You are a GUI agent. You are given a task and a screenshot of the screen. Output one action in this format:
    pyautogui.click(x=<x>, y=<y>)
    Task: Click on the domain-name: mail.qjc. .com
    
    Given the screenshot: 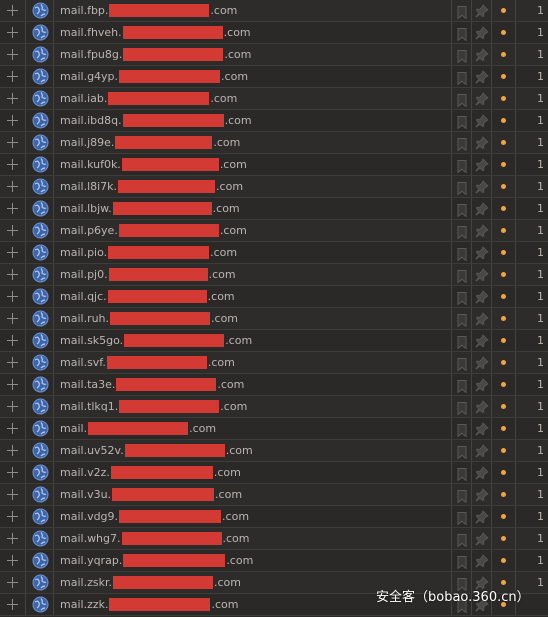 What is the action you would take?
    pyautogui.click(x=147, y=296)
    